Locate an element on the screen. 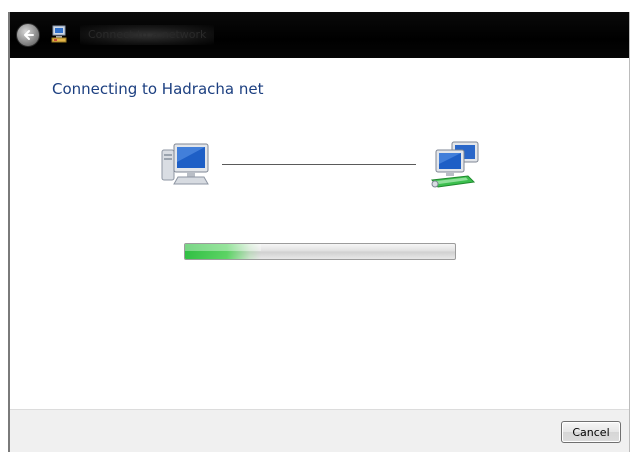 Image resolution: width=634 pixels, height=454 pixels. computer-icon is located at coordinates (185, 164).